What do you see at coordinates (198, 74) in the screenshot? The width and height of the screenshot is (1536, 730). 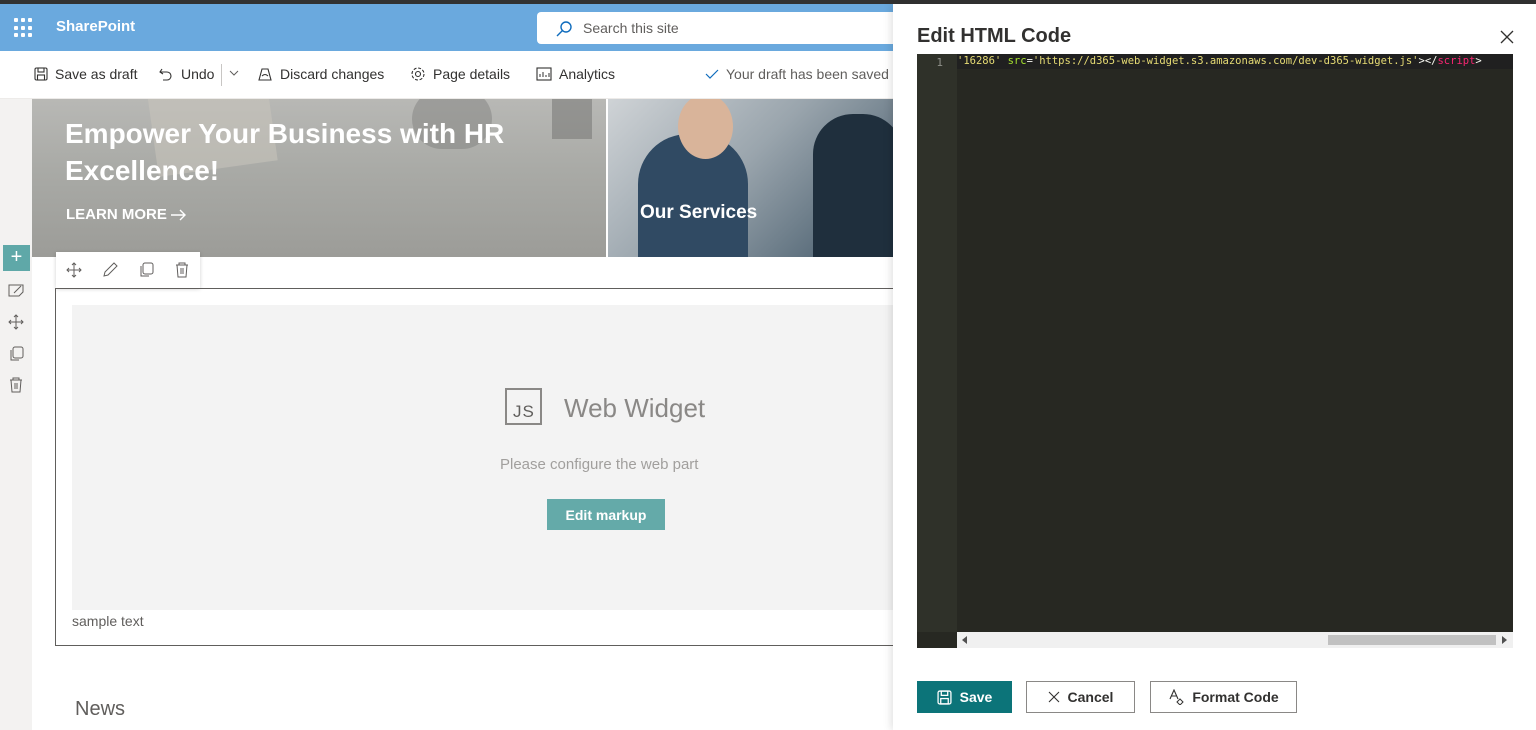 I see `undo-label: Undo` at bounding box center [198, 74].